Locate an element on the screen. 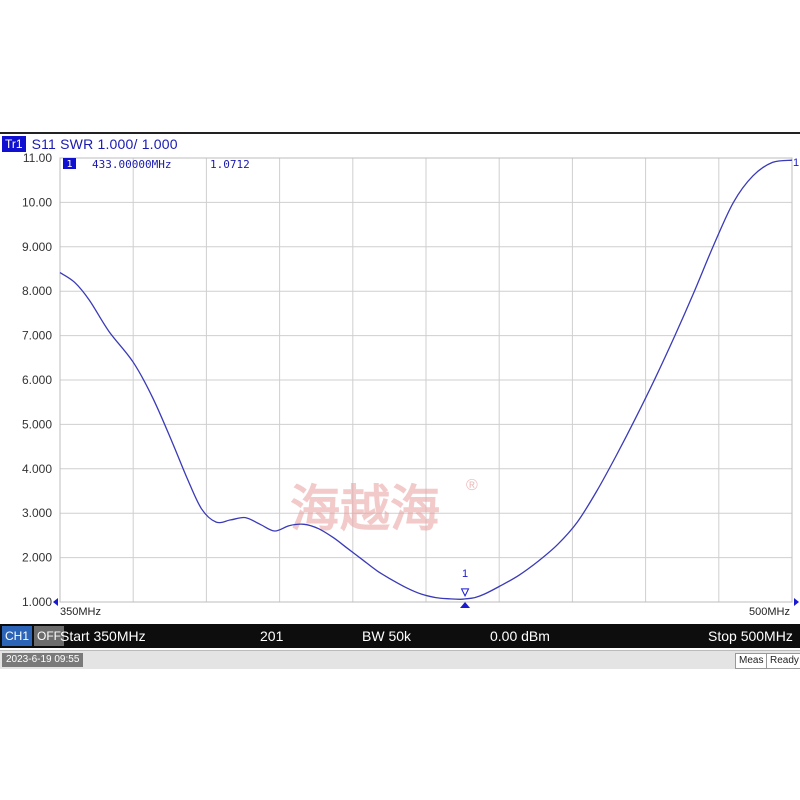 The image size is (800, 800). y-tick-label: 2.000 is located at coordinates (37, 558).